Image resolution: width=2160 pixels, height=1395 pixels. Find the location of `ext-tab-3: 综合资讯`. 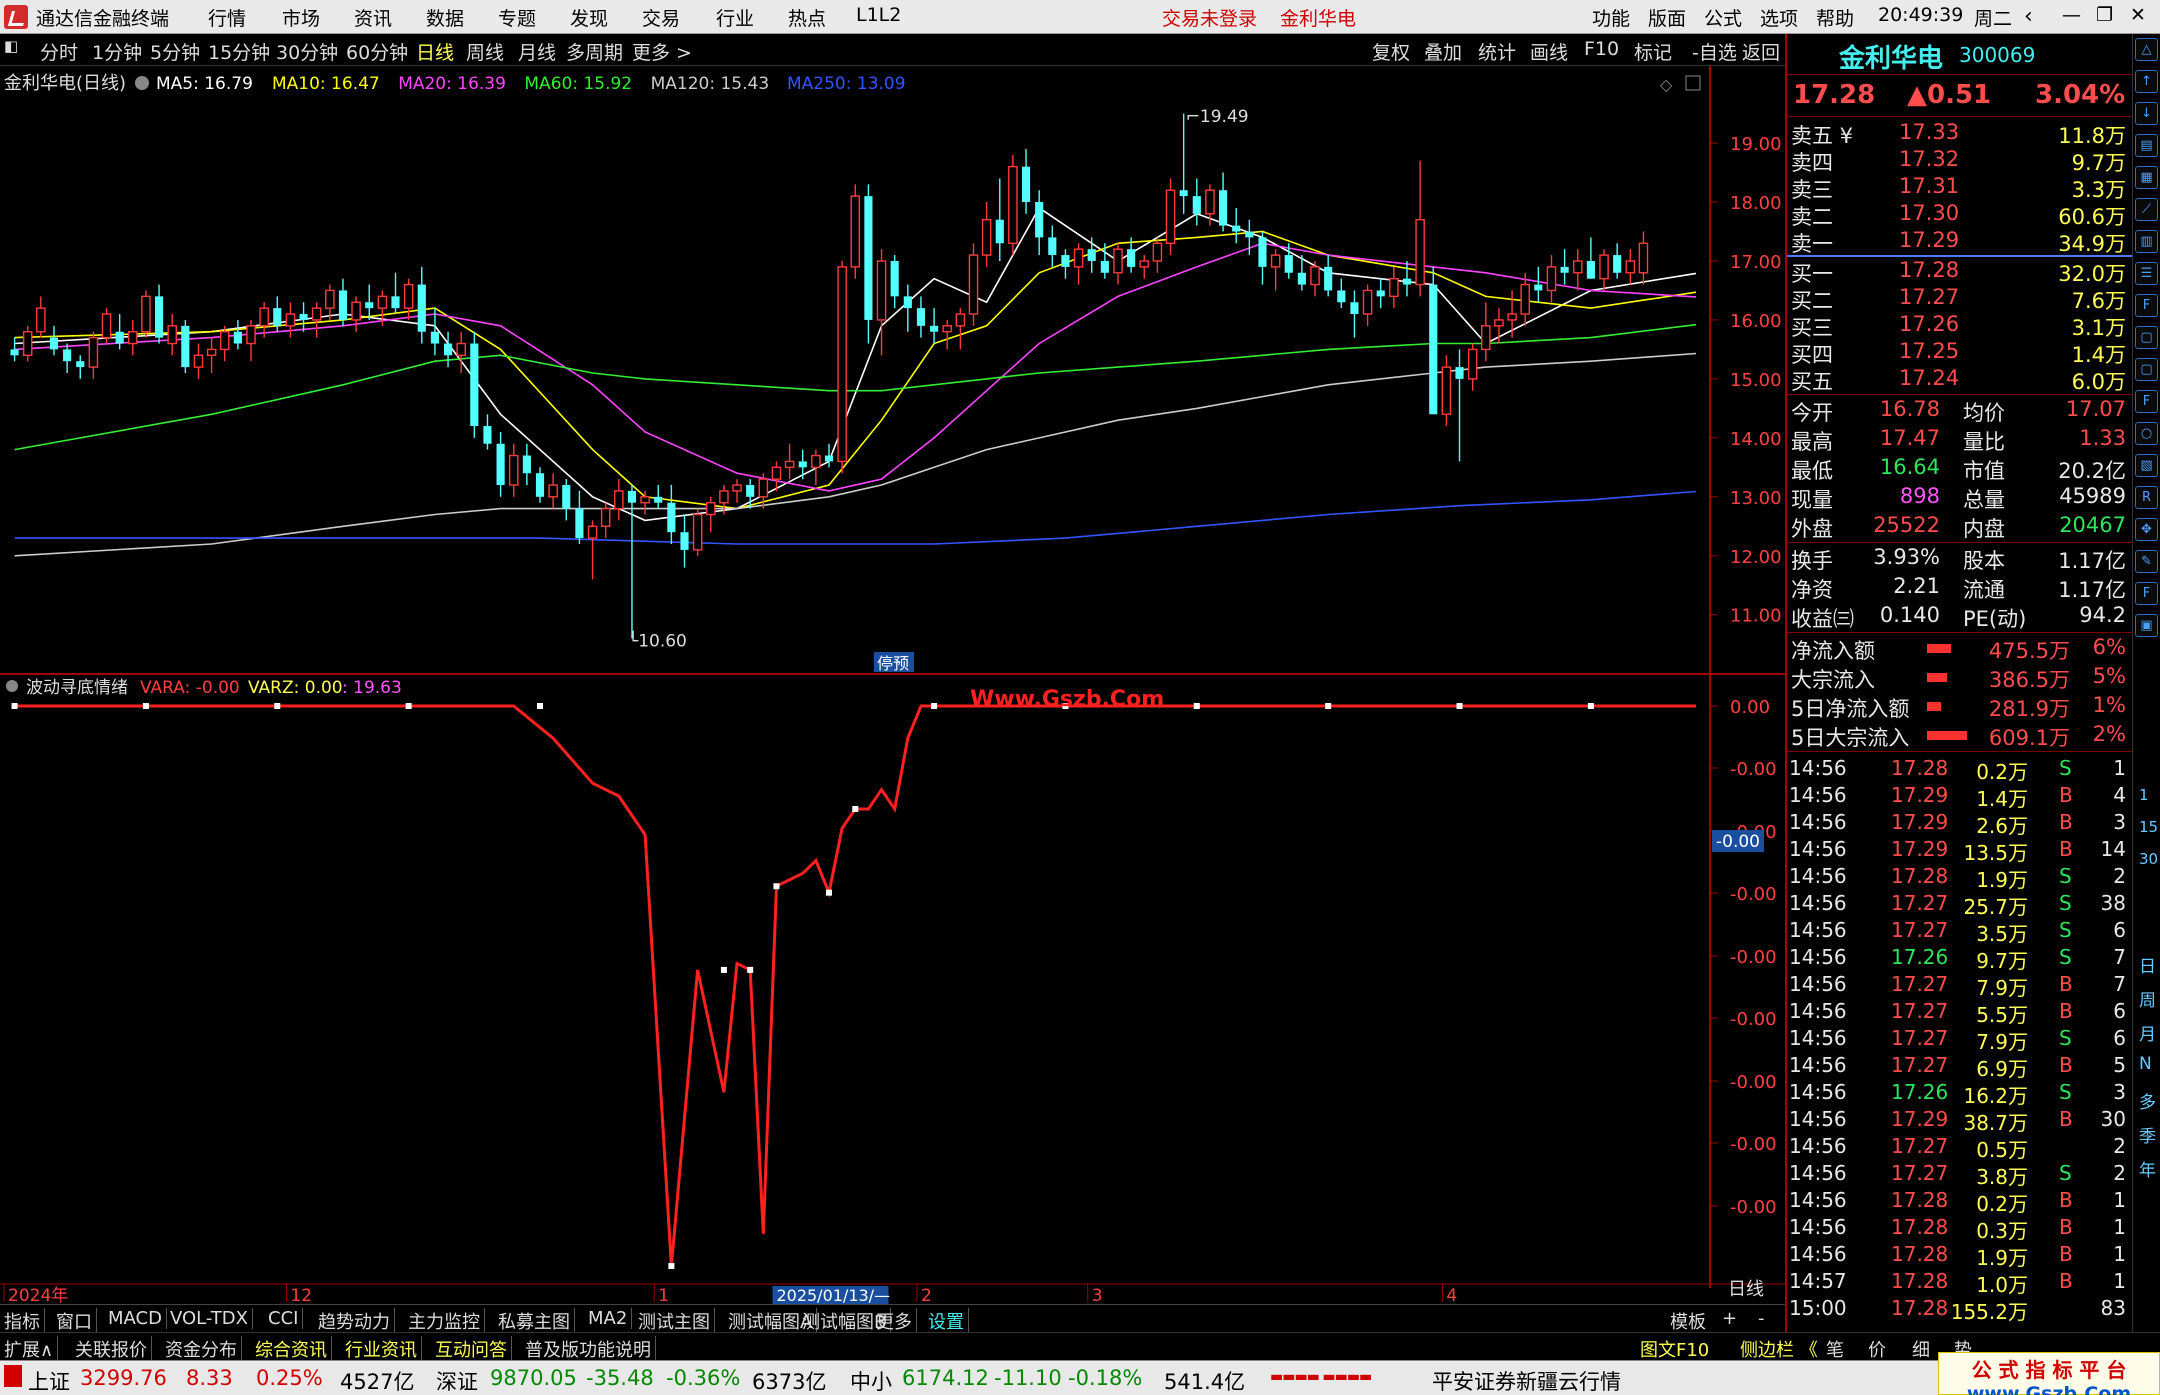

ext-tab-3: 综合资讯 is located at coordinates (293, 1349).